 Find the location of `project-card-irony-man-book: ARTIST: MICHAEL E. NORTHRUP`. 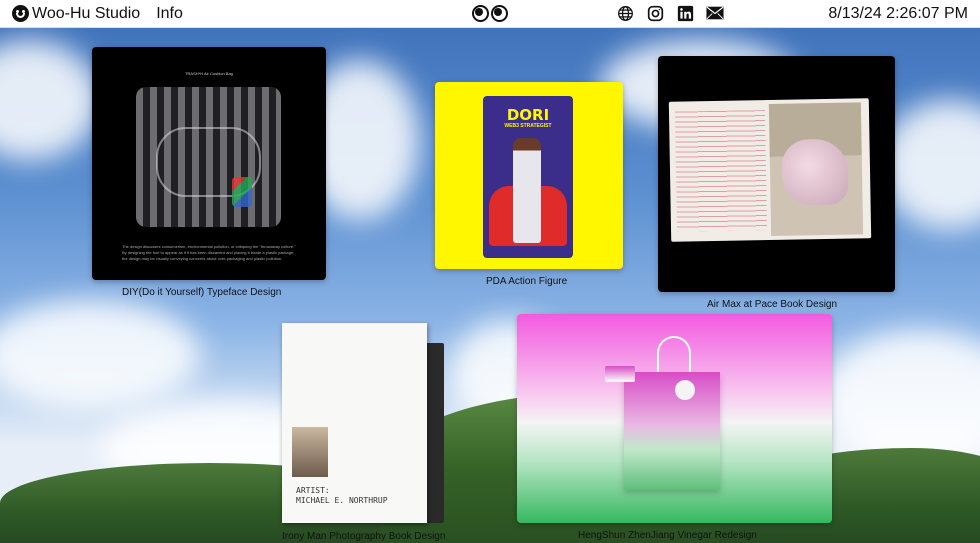

project-card-irony-man-book: ARTIST: MICHAEL E. NORTHRUP is located at coordinates (363, 423).